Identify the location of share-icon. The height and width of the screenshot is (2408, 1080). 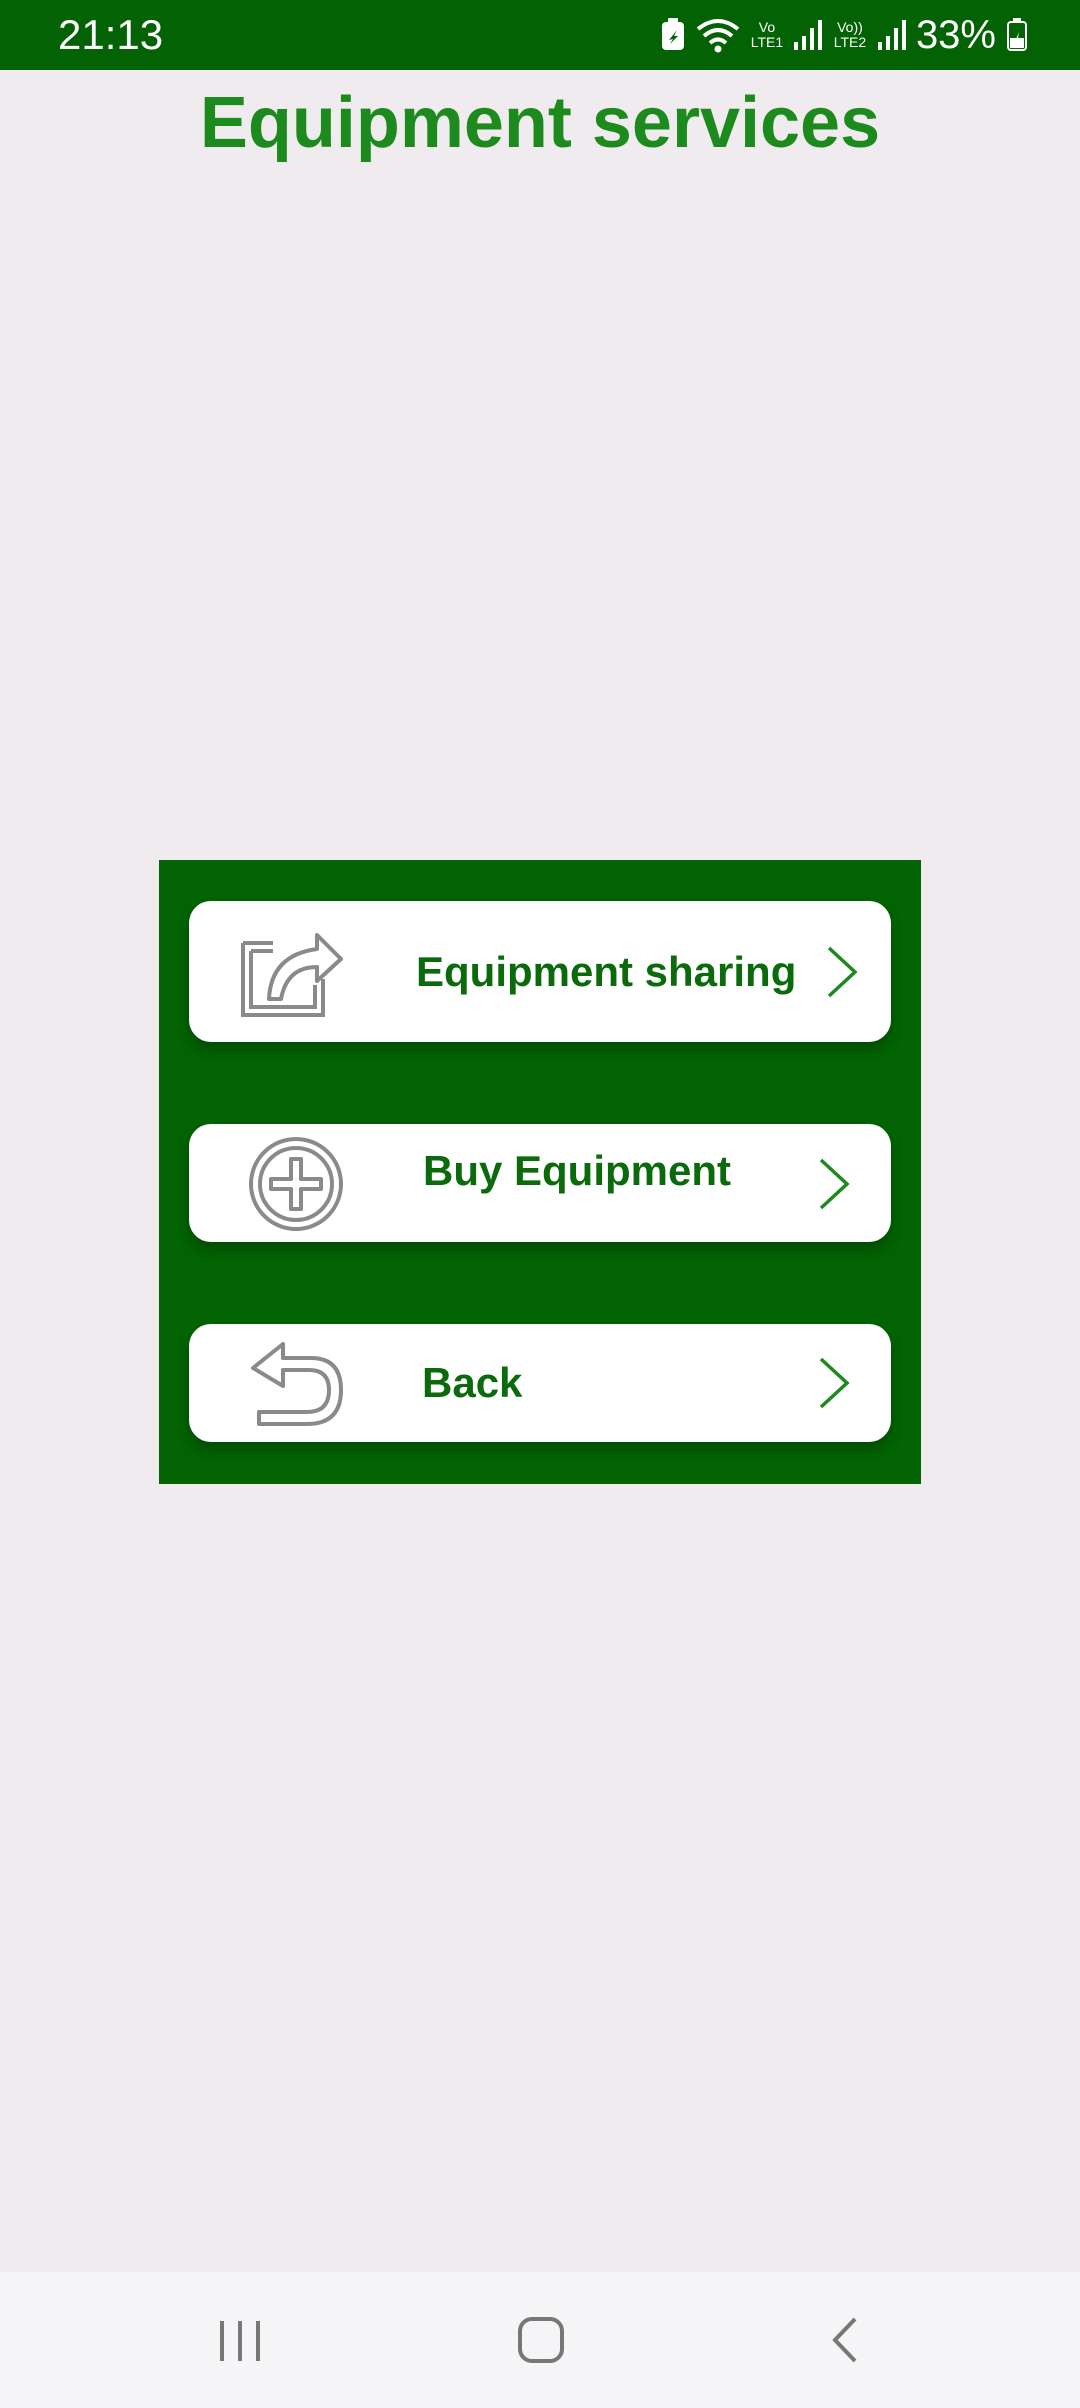
(291, 971).